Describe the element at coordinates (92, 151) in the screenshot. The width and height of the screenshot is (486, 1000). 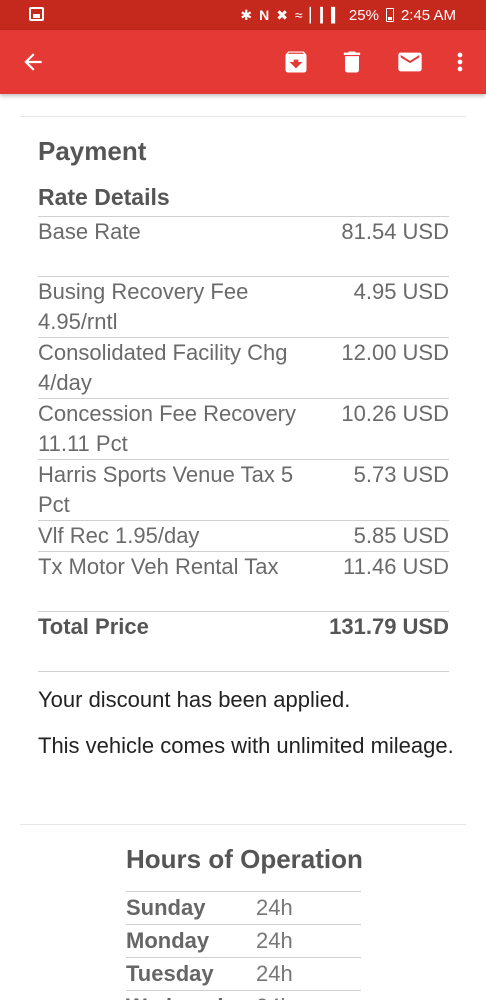
I see `payment-heading: Payment` at that location.